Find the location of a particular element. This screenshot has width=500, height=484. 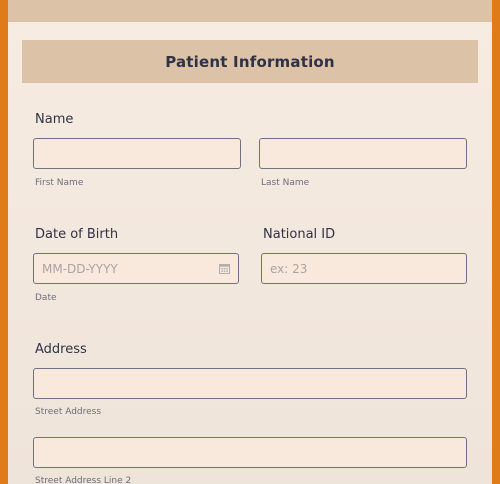

dob-label: Date of Birth is located at coordinates (77, 234).